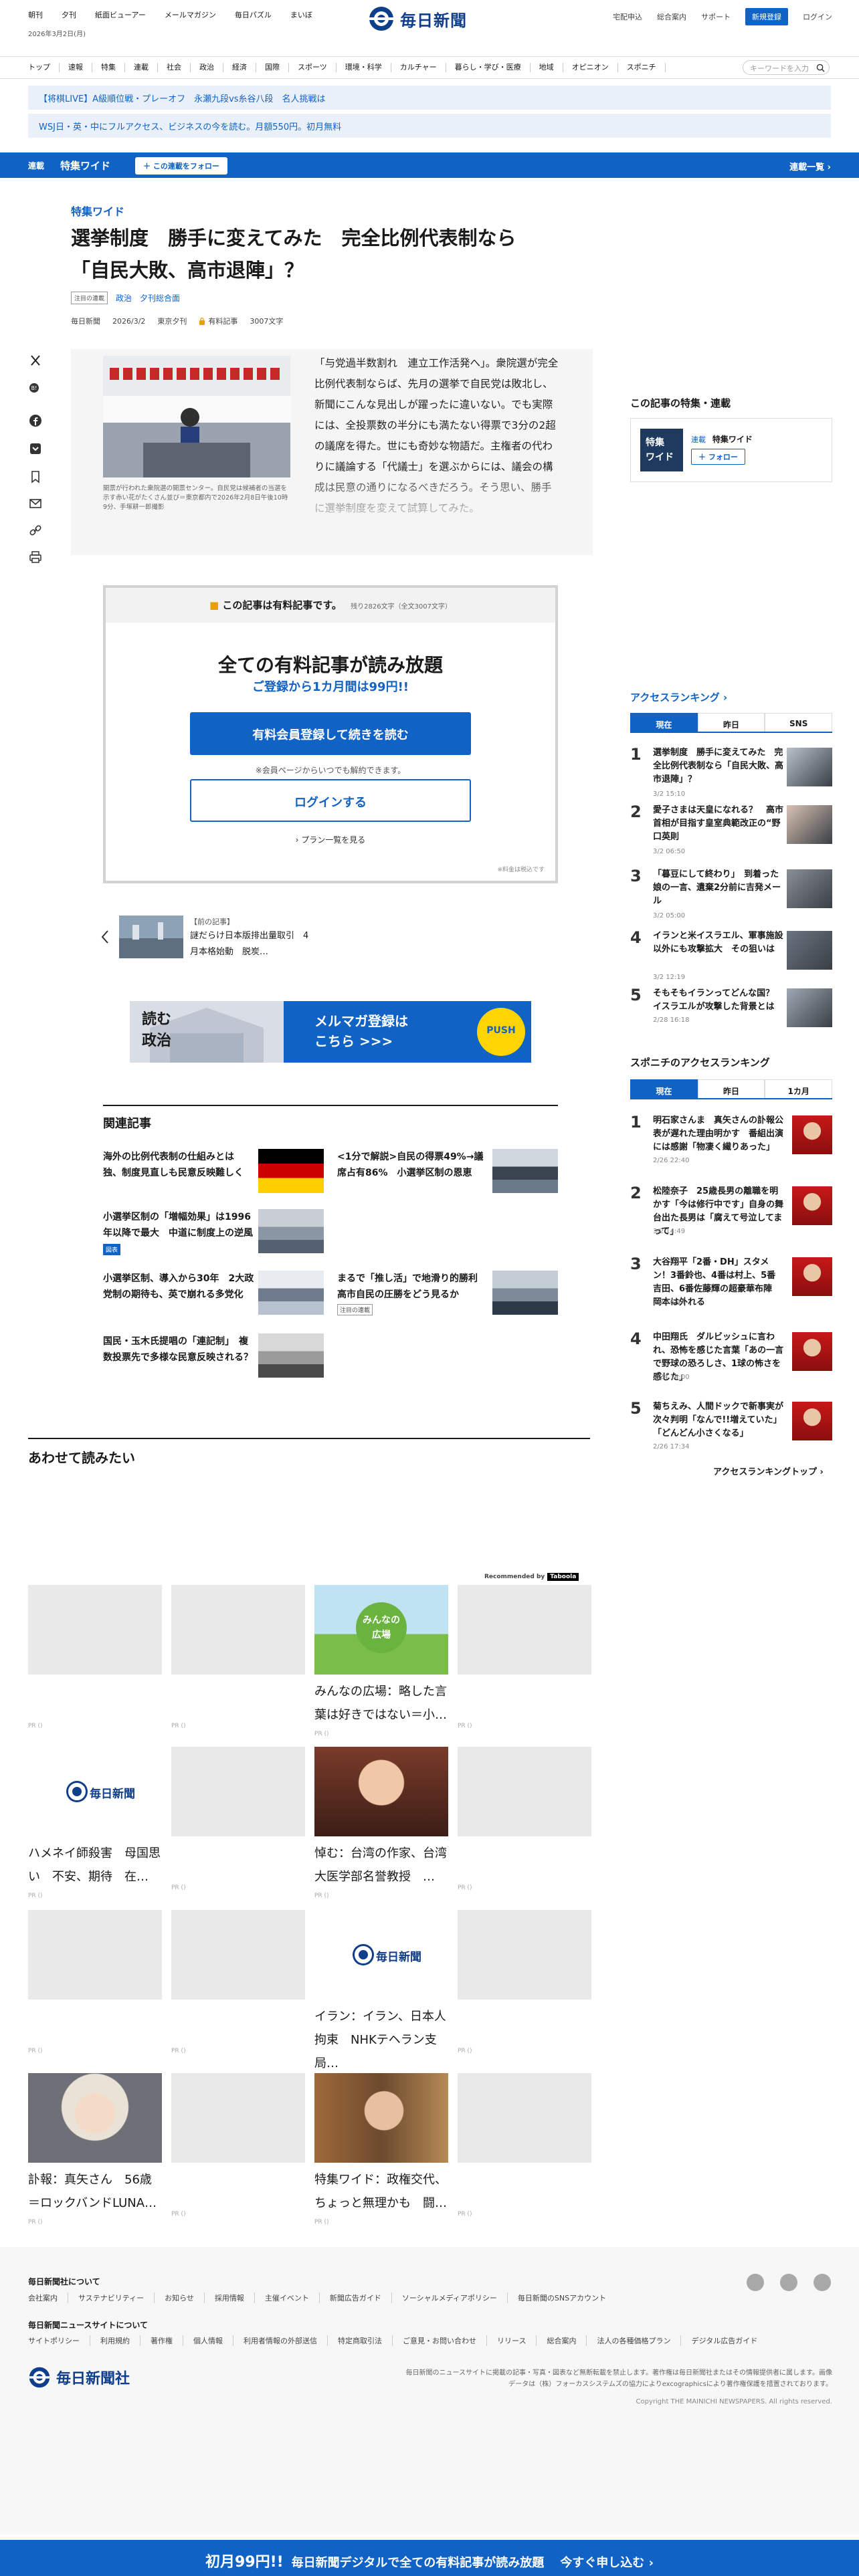  Describe the element at coordinates (429, 2558) in the screenshot. I see `subscribe-cta-bar: 初月99円!! 毎日新聞デジタルで全ての有料記事が読み放題 今すぐ申し込む ›` at that location.